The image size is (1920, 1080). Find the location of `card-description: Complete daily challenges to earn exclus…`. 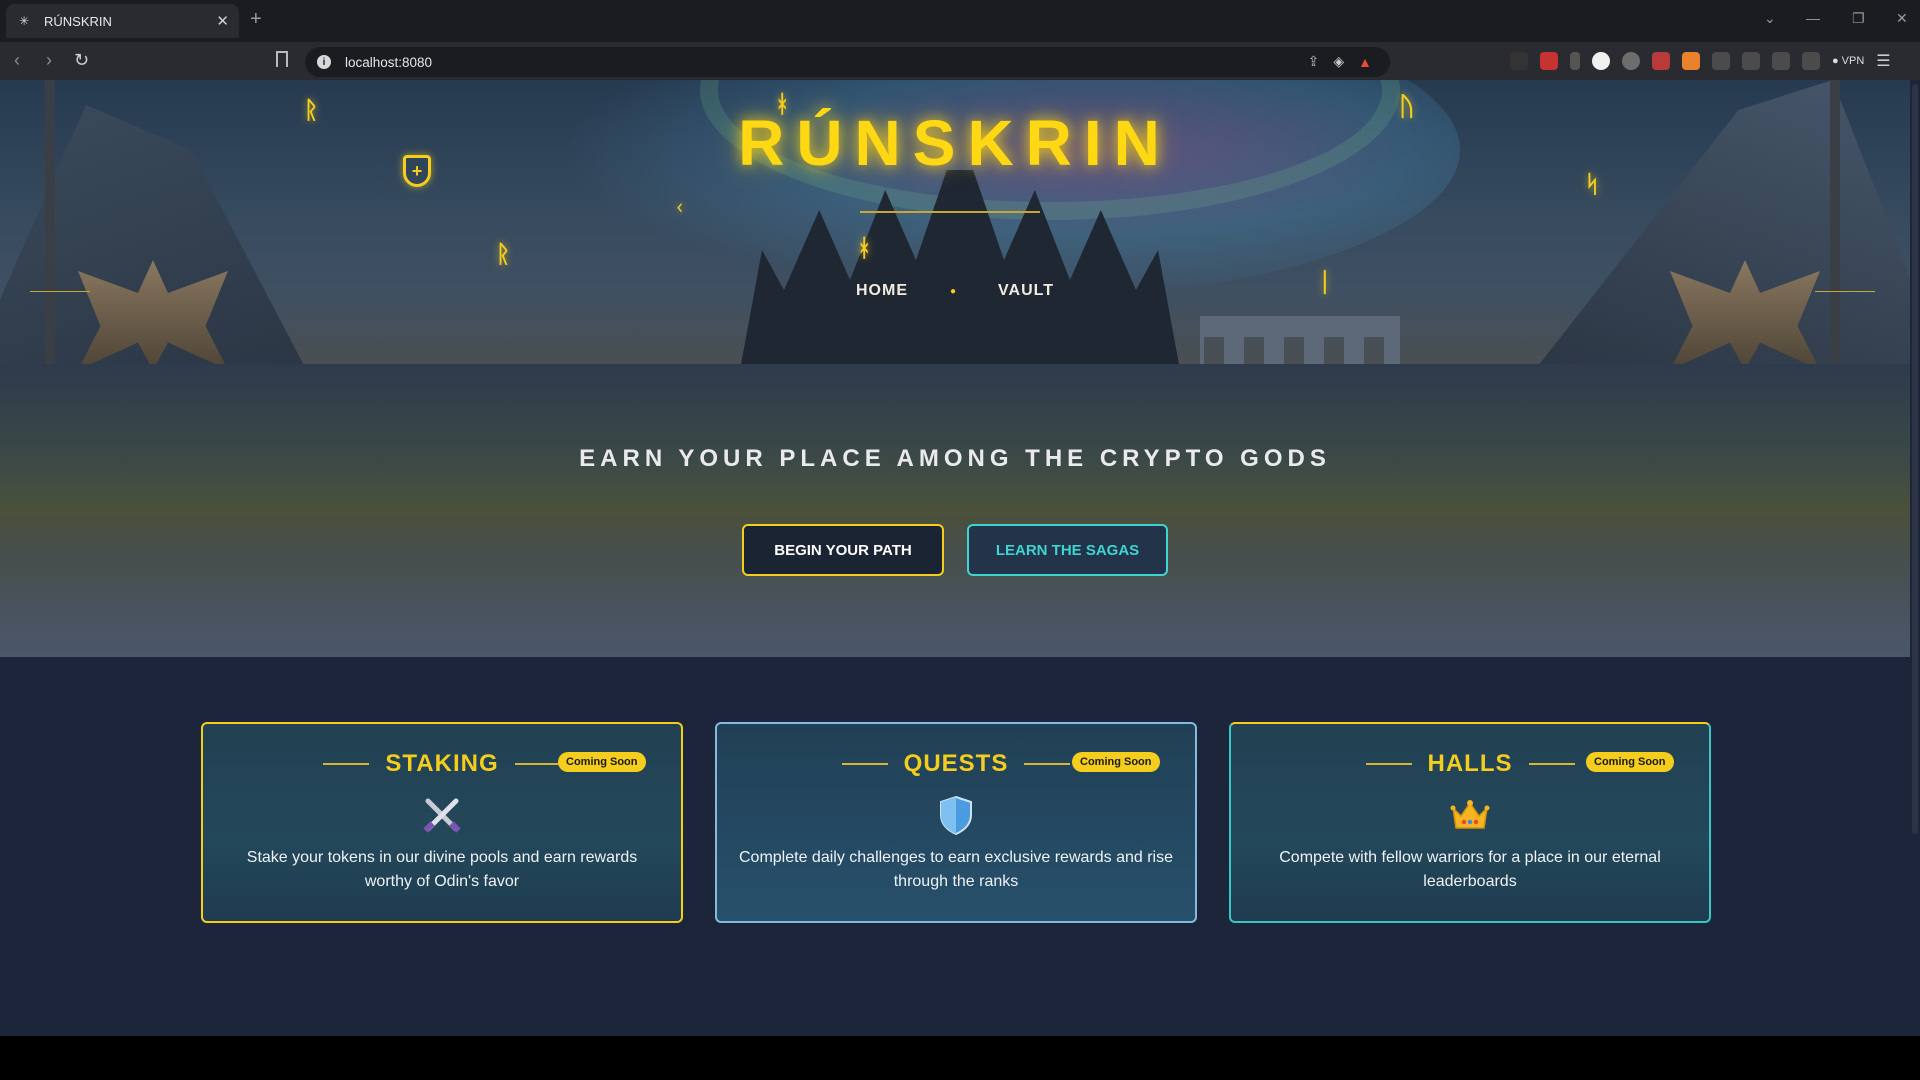

card-description: Complete daily challenges to earn exclus… is located at coordinates (956, 869).